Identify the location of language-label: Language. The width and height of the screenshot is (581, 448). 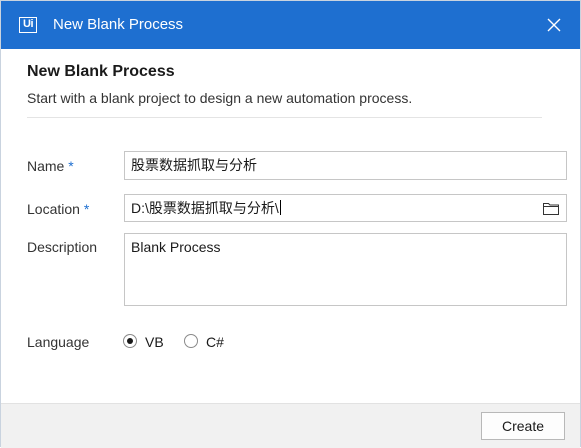
(58, 342).